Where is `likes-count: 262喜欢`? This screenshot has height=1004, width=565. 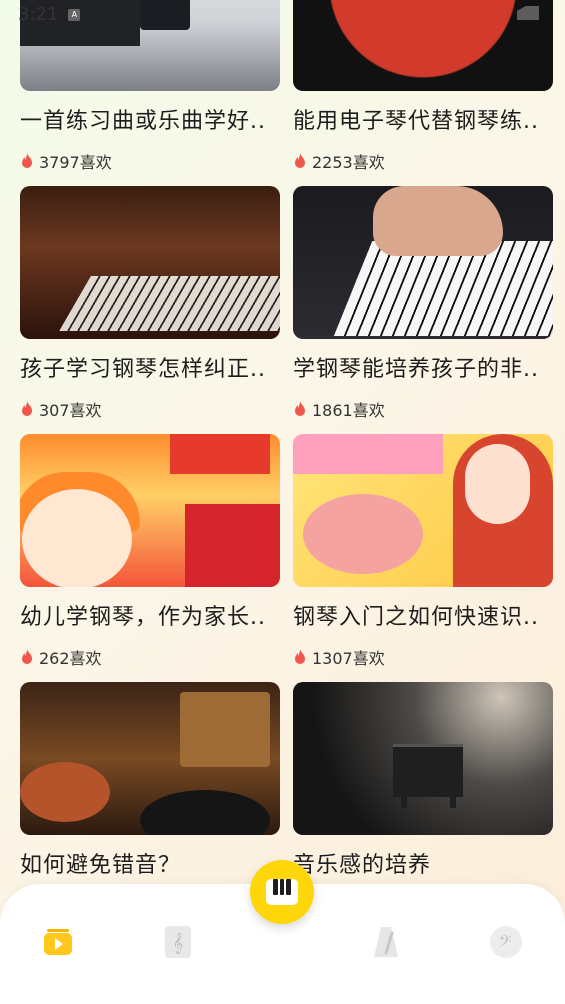
likes-count: 262喜欢 is located at coordinates (61, 657).